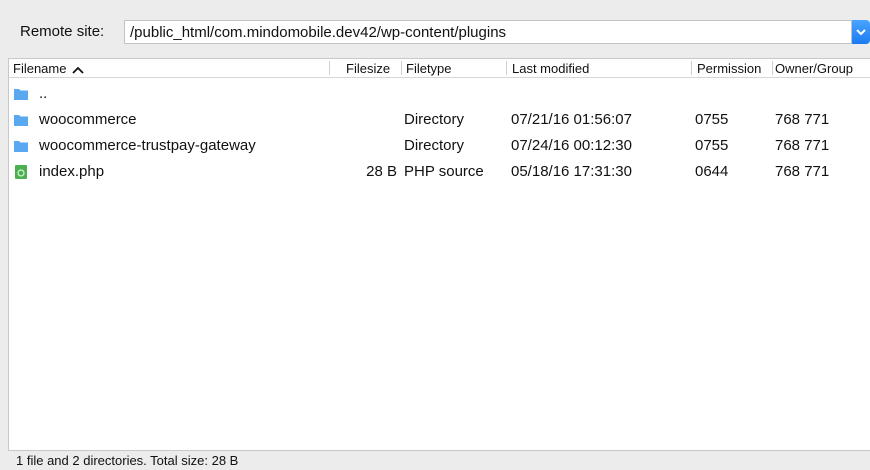 The height and width of the screenshot is (470, 870). What do you see at coordinates (444, 171) in the screenshot?
I see `file-type: PHP source` at bounding box center [444, 171].